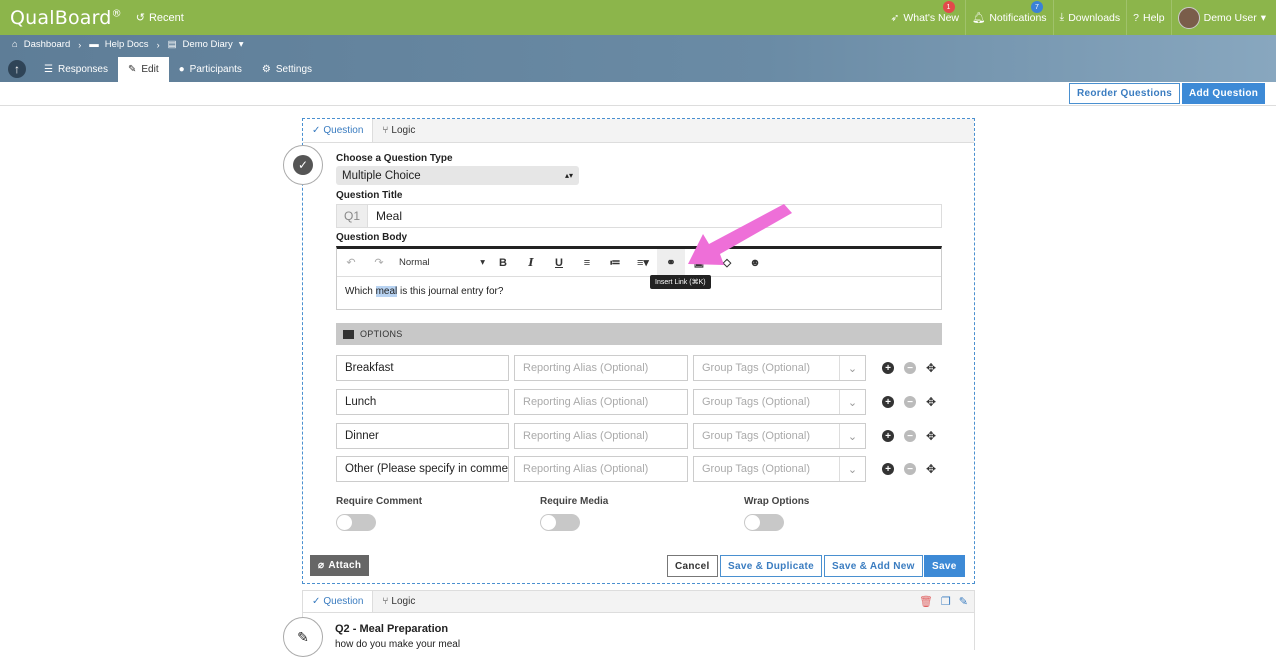 Image resolution: width=1276 pixels, height=657 pixels. I want to click on wrap-options-label: Wrap Options, so click(777, 501).